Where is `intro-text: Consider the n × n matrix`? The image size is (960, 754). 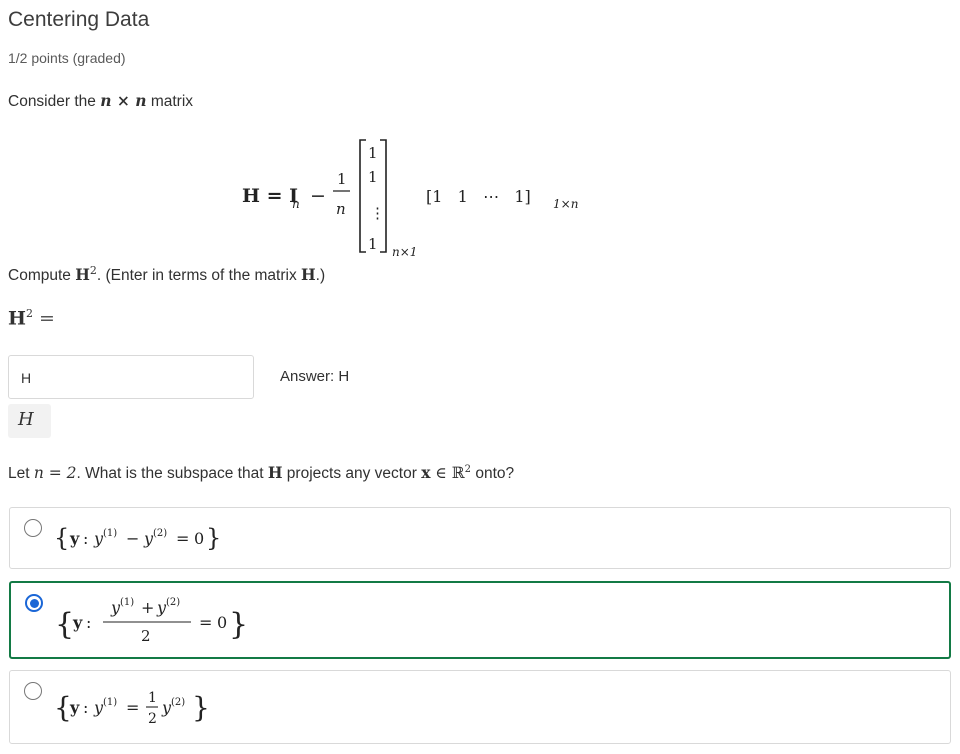 intro-text: Consider the n × n matrix is located at coordinates (100, 101).